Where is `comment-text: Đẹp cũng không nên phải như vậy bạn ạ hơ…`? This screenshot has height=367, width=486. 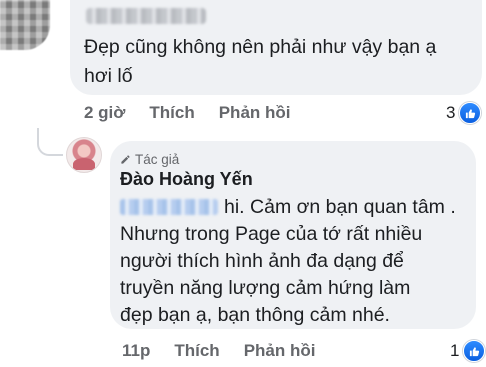
comment-text: Đẹp cũng không nên phải như vậy bạn ạ hơ… is located at coordinates (279, 62).